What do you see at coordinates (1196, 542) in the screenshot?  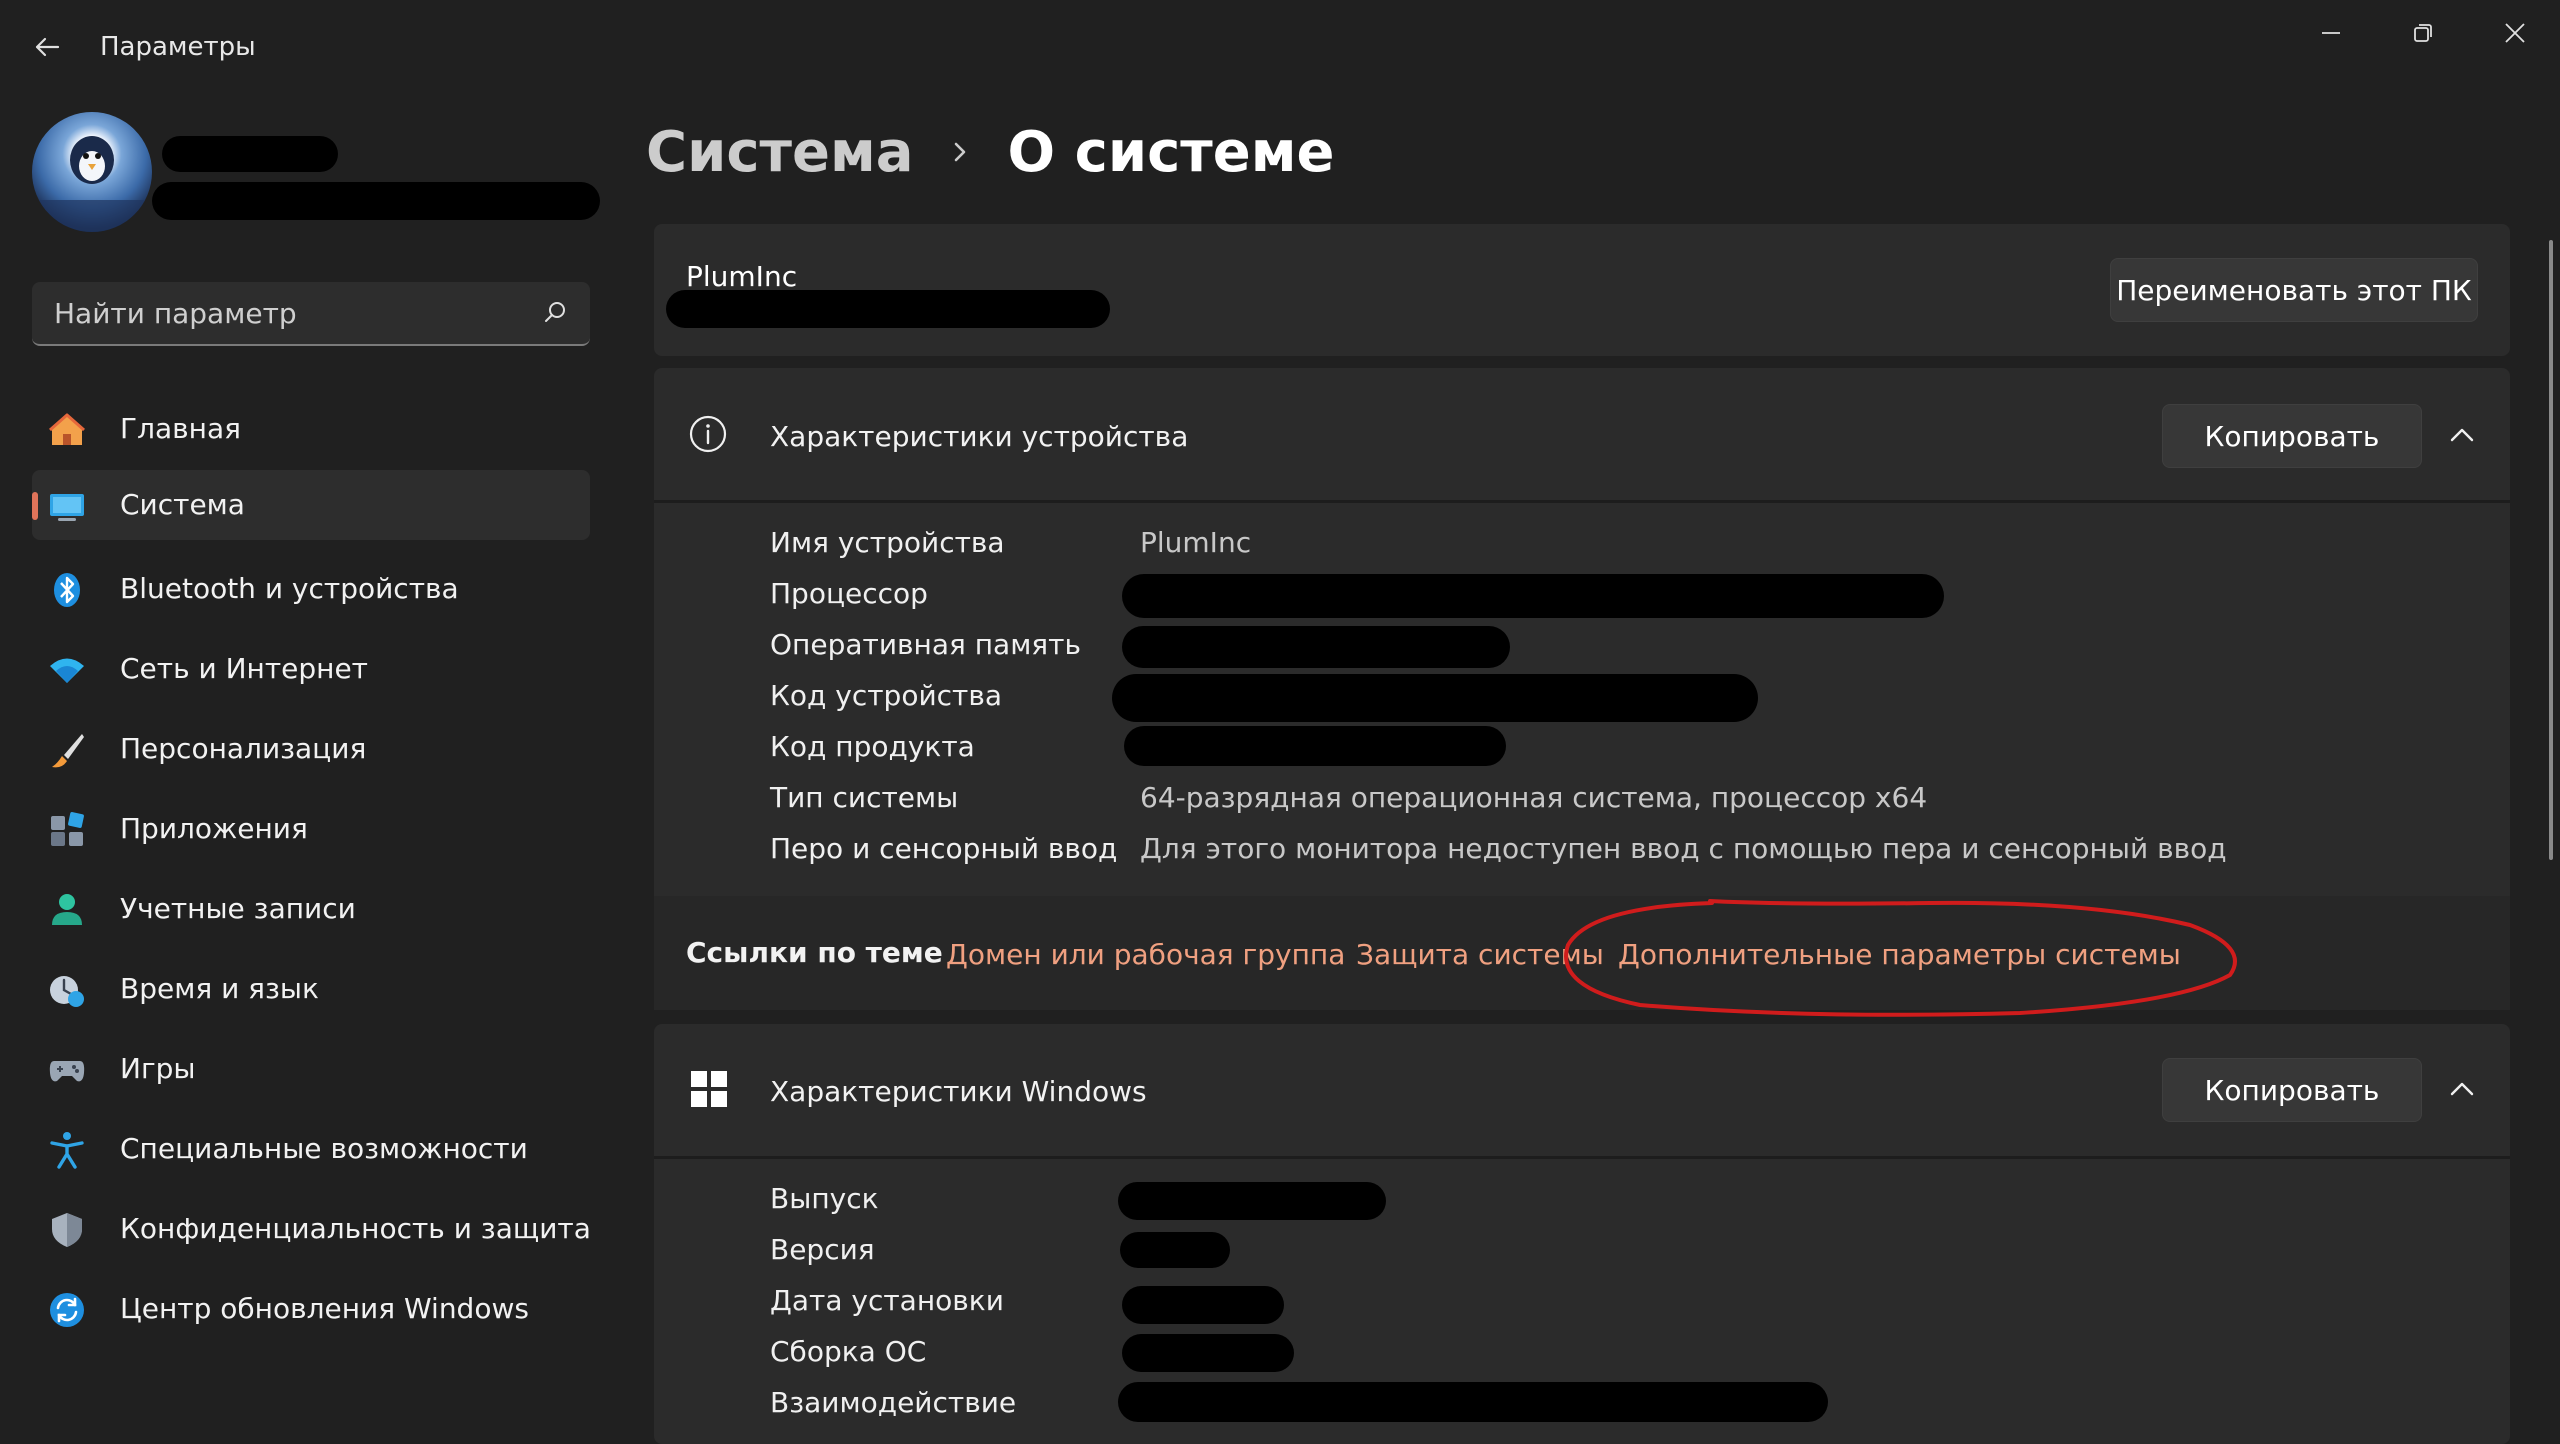 I see `spec-value: PlumInc` at bounding box center [1196, 542].